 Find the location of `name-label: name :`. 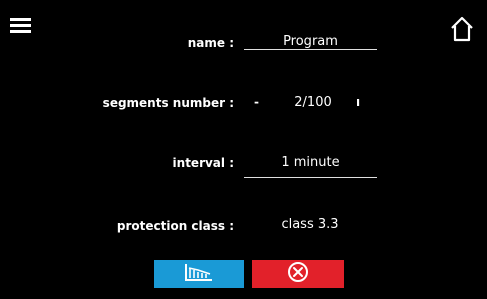

name-label: name : is located at coordinates (210, 43).